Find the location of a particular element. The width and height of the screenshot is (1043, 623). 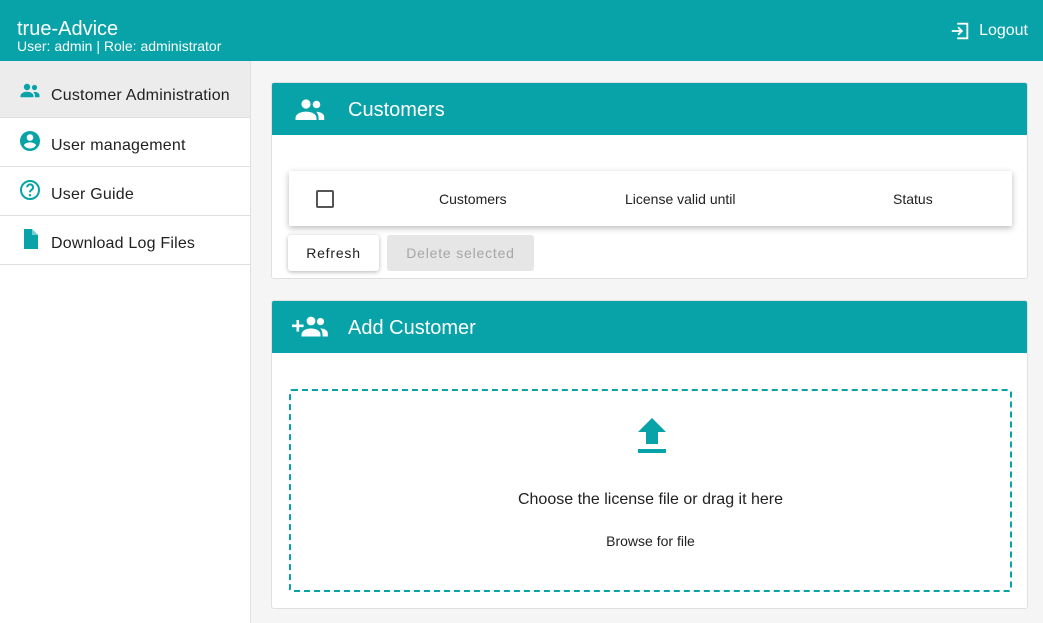

customers-table: Customers License valid until Status is located at coordinates (650, 198).